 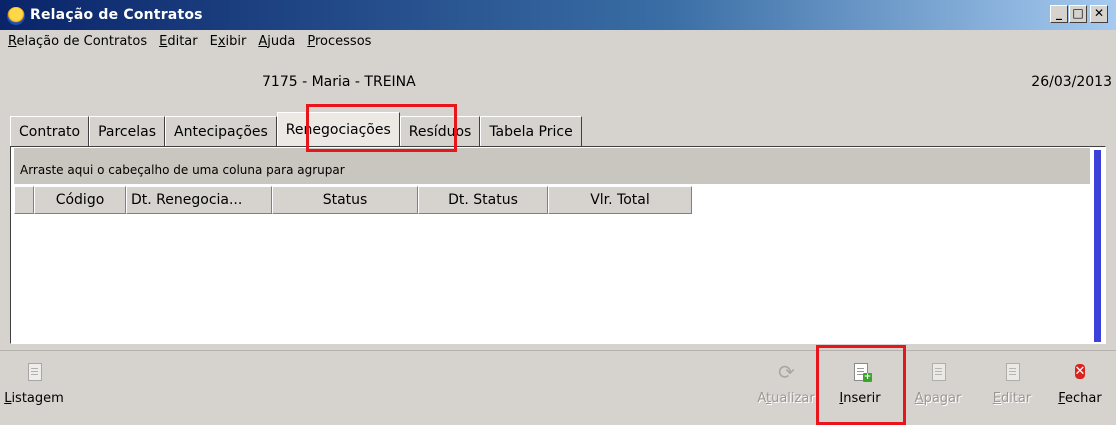 What do you see at coordinates (339, 45) in the screenshot?
I see `menu-processos: Processos` at bounding box center [339, 45].